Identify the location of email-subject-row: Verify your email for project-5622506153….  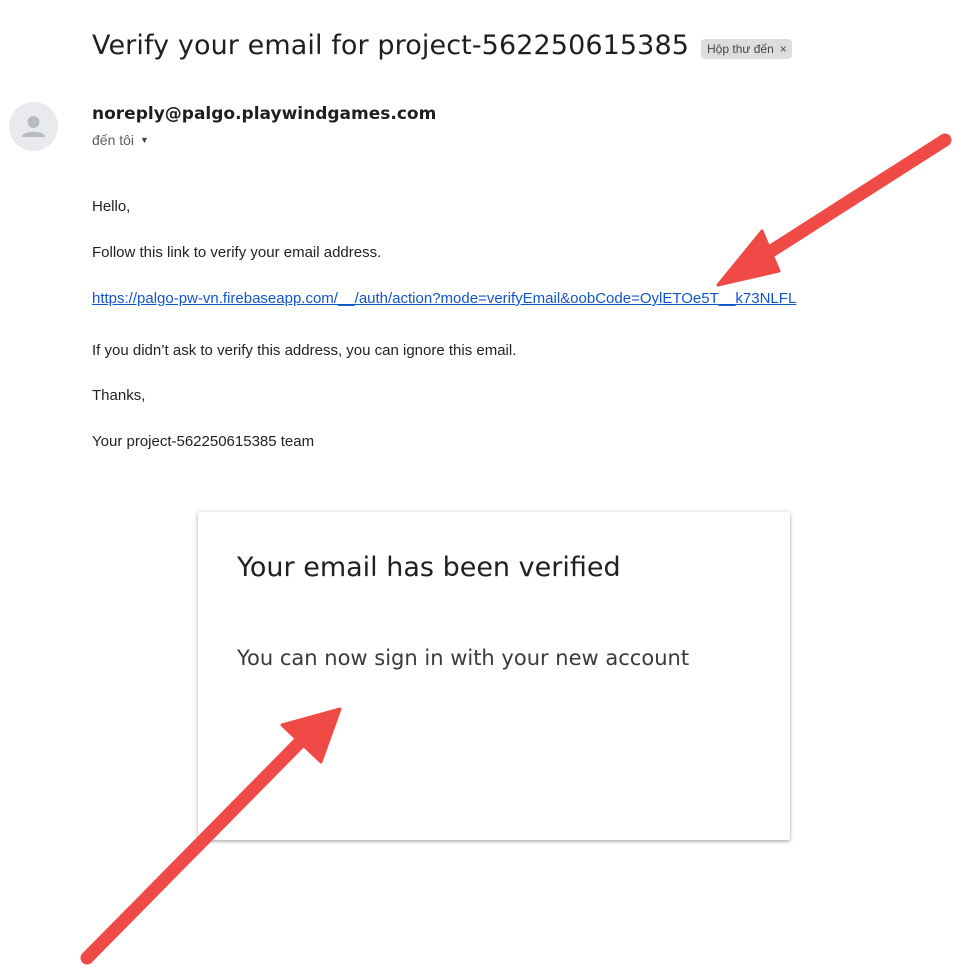
(442, 45).